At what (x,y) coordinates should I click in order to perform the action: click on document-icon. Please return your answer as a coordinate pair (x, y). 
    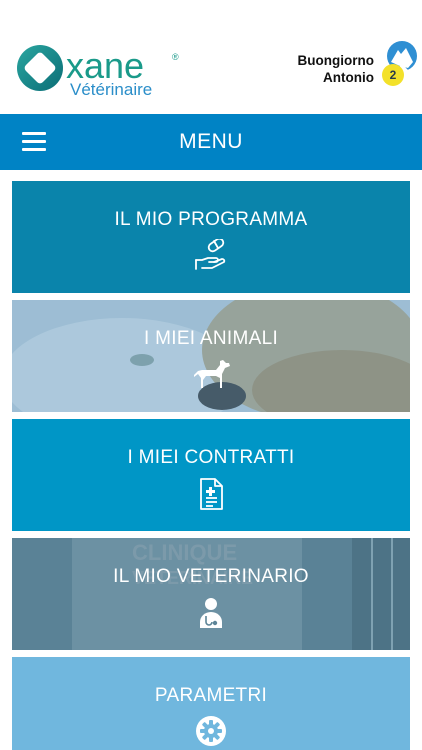
    Looking at the image, I should click on (211, 494).